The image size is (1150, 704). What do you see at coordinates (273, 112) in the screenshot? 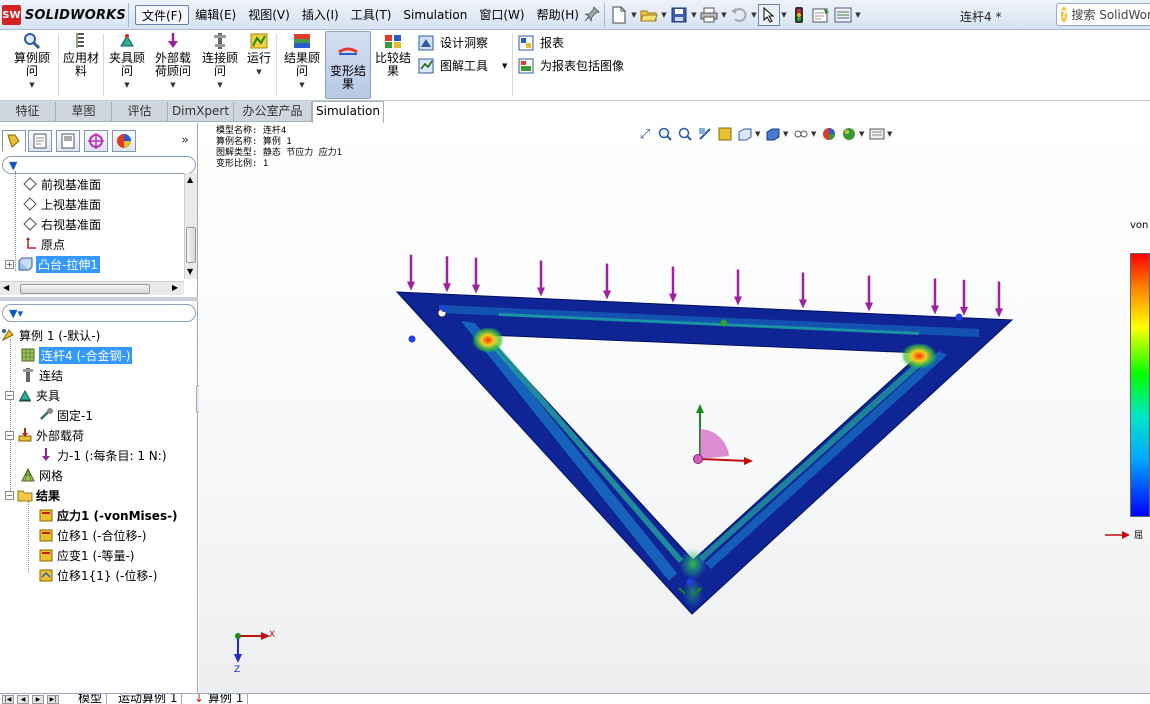
I see `tab-office-products: 办公室产品` at bounding box center [273, 112].